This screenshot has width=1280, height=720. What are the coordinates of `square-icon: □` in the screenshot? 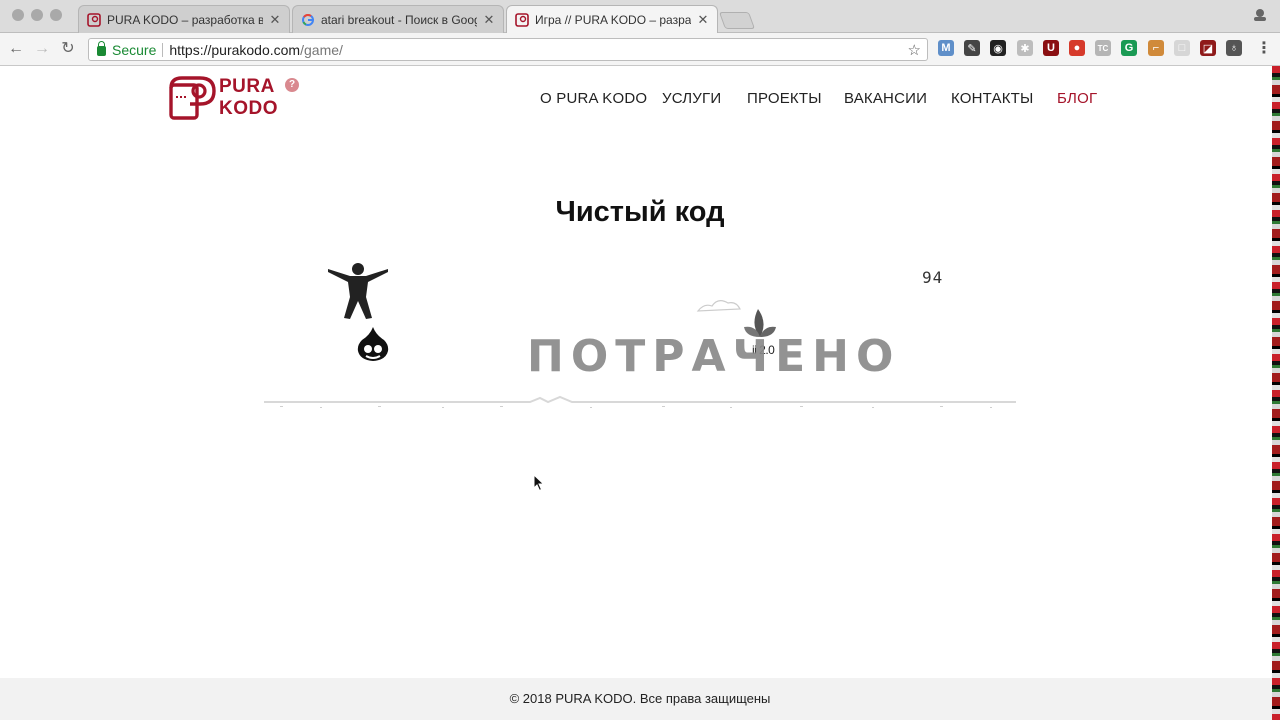 It's located at (1182, 48).